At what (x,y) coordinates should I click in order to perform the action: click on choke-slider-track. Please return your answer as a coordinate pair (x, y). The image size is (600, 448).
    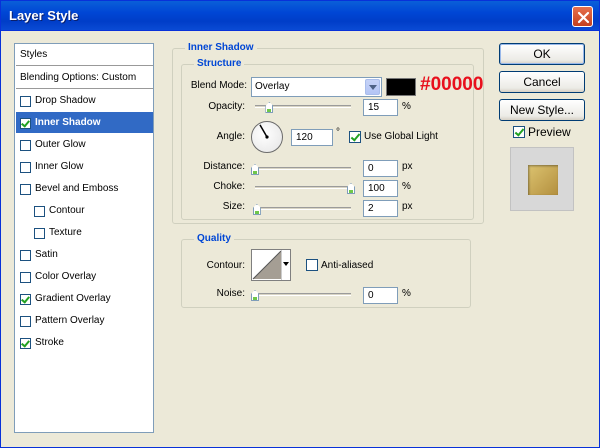
    Looking at the image, I should click on (303, 187).